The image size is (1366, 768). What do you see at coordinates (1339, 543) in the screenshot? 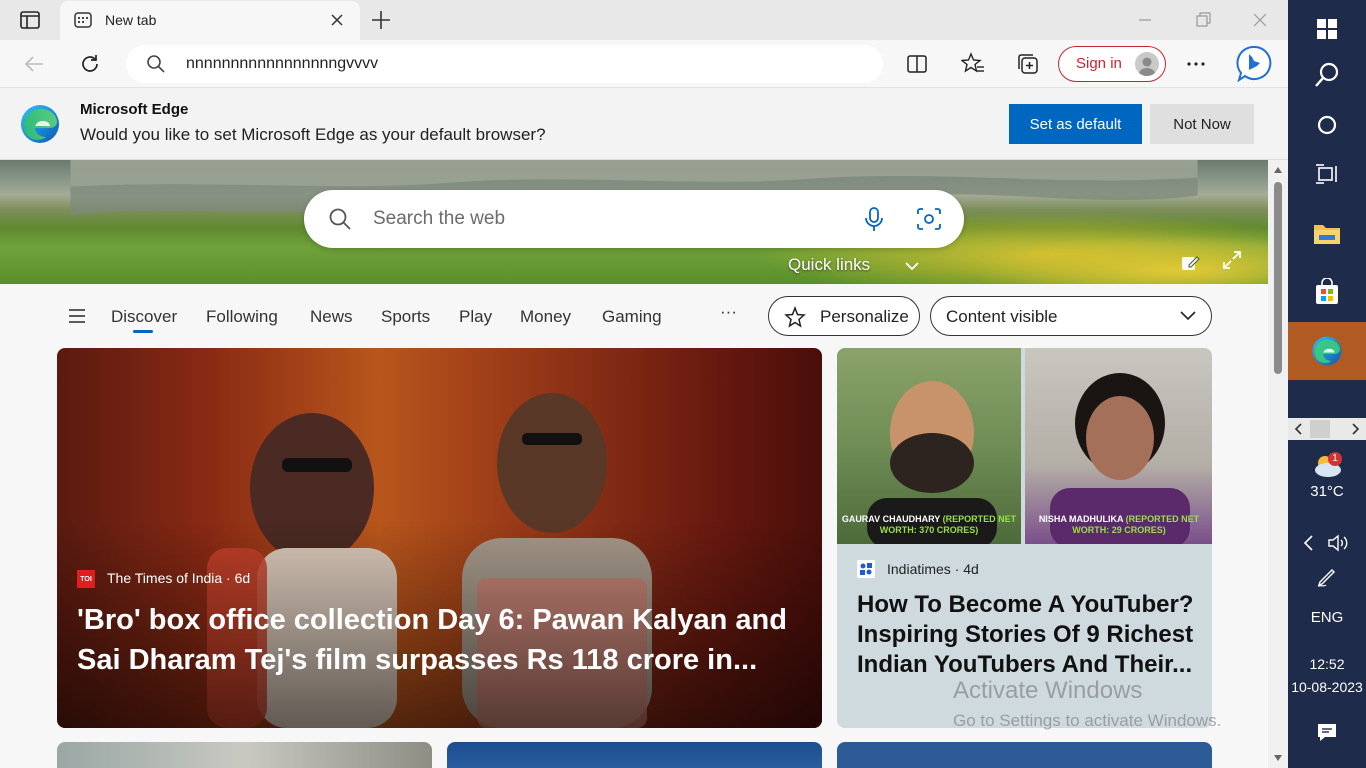
I see `volume-icon` at bounding box center [1339, 543].